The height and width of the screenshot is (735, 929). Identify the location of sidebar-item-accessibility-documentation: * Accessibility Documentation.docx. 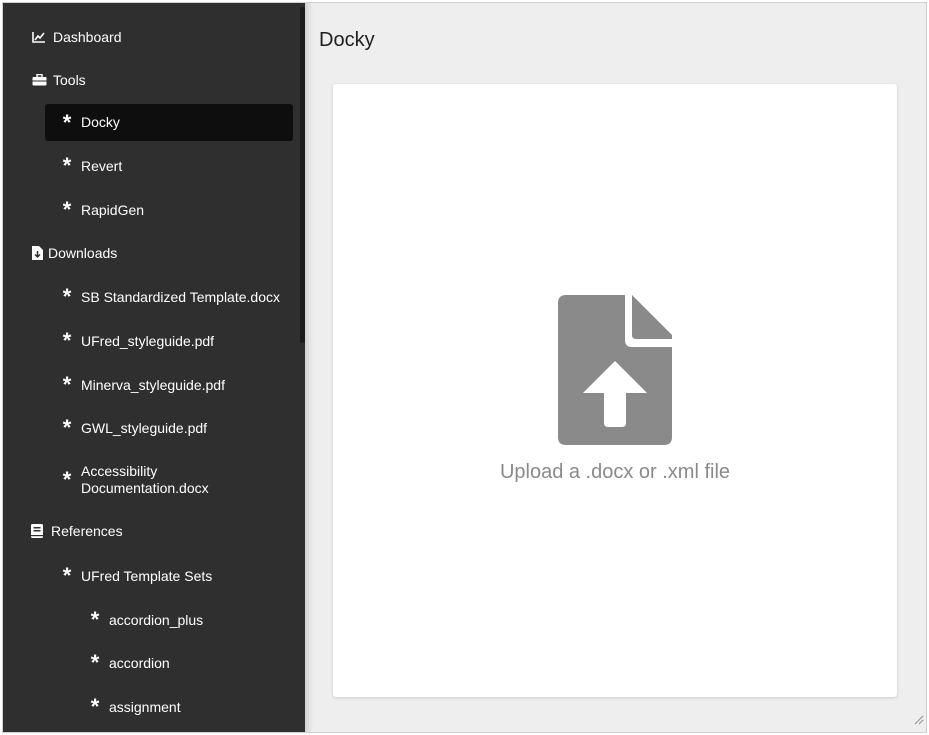
(147, 480).